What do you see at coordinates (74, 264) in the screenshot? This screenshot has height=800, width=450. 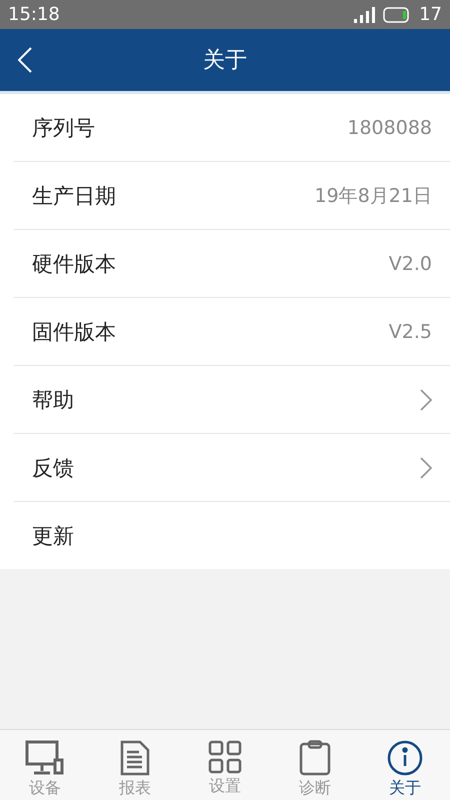 I see `row-label: 硬件版本` at bounding box center [74, 264].